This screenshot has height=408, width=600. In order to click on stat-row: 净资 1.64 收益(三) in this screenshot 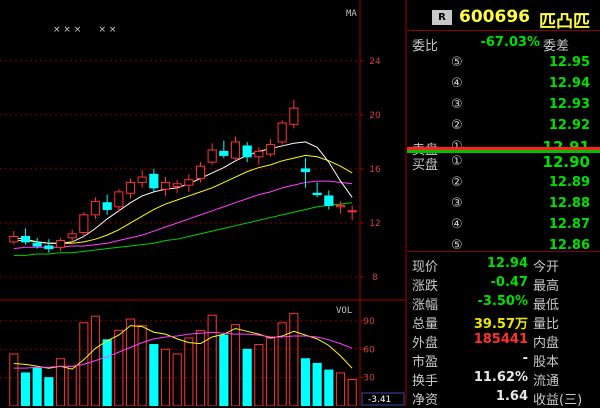, I will do `click(503, 397)`.